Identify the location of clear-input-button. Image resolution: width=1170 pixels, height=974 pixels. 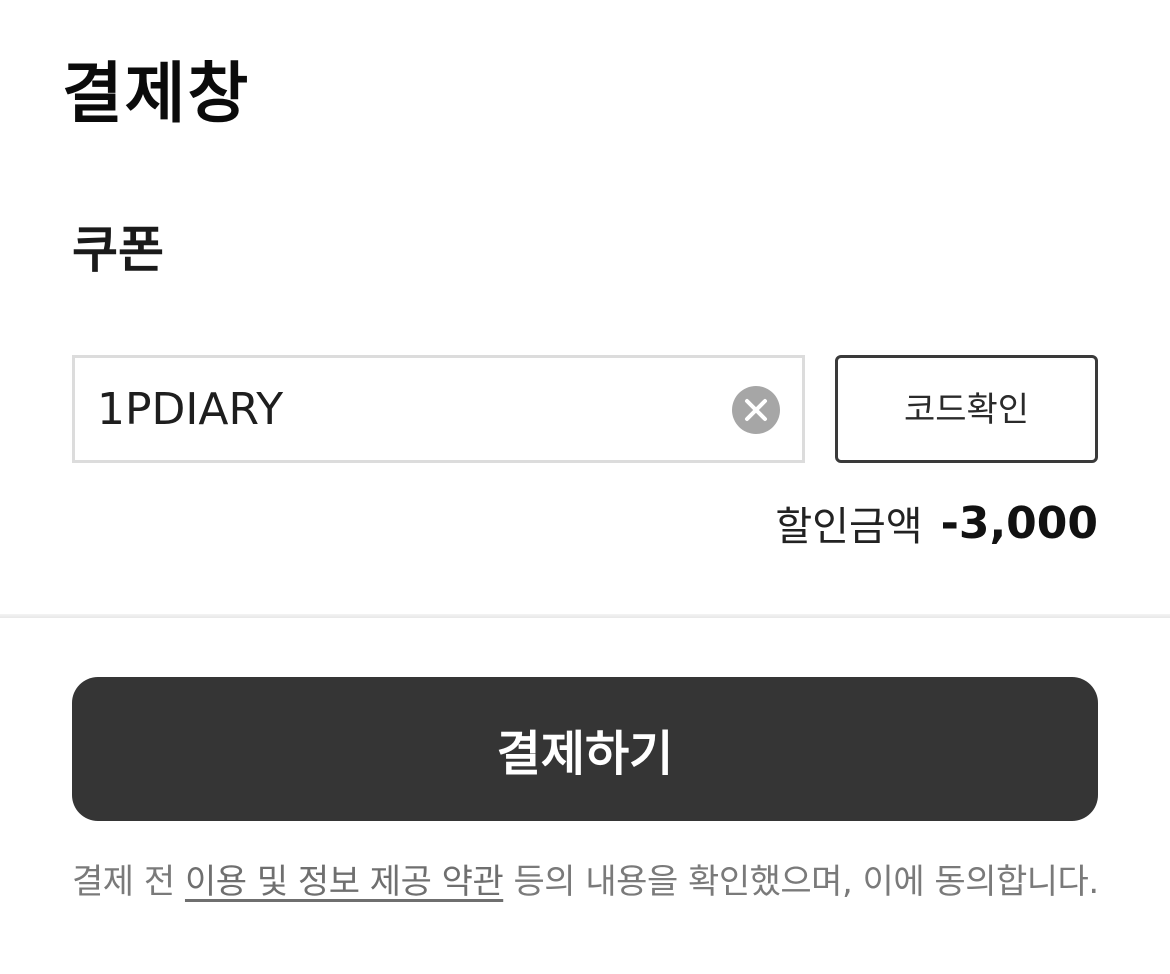
(756, 410).